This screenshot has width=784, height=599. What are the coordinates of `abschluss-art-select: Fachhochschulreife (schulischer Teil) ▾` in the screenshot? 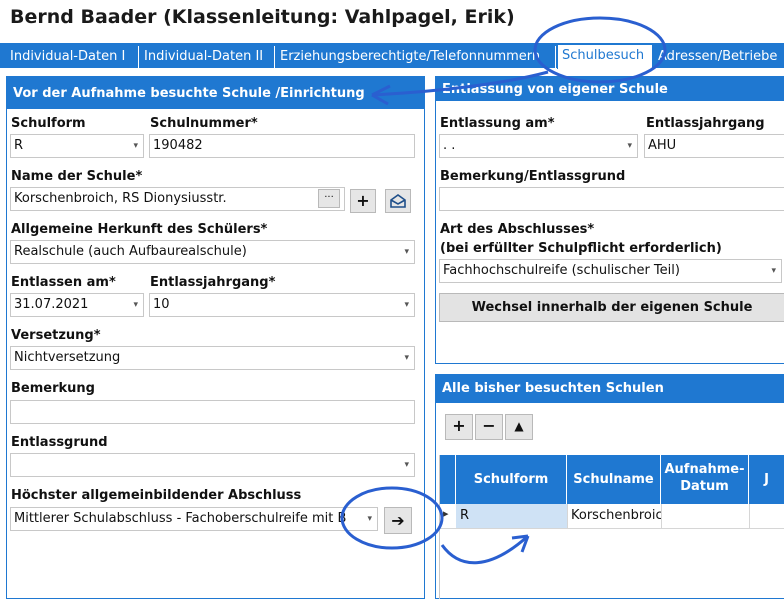 It's located at (610, 271).